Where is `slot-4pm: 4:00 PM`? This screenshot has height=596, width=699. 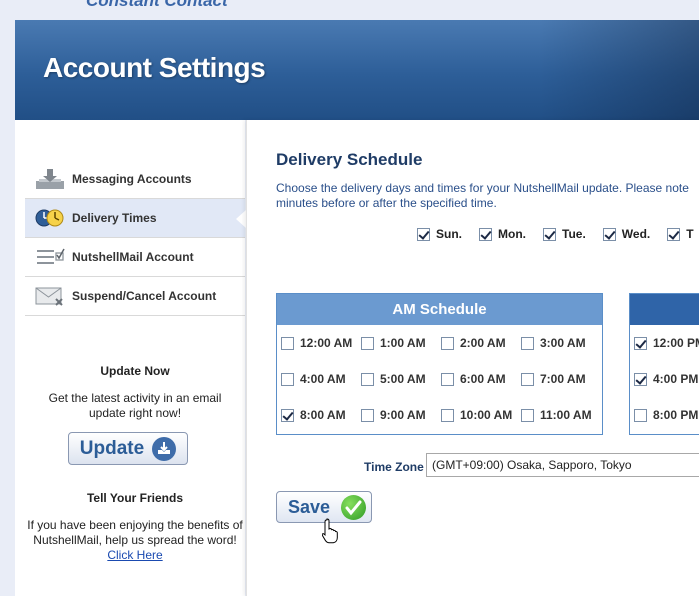
slot-4pm: 4:00 PM is located at coordinates (666, 379).